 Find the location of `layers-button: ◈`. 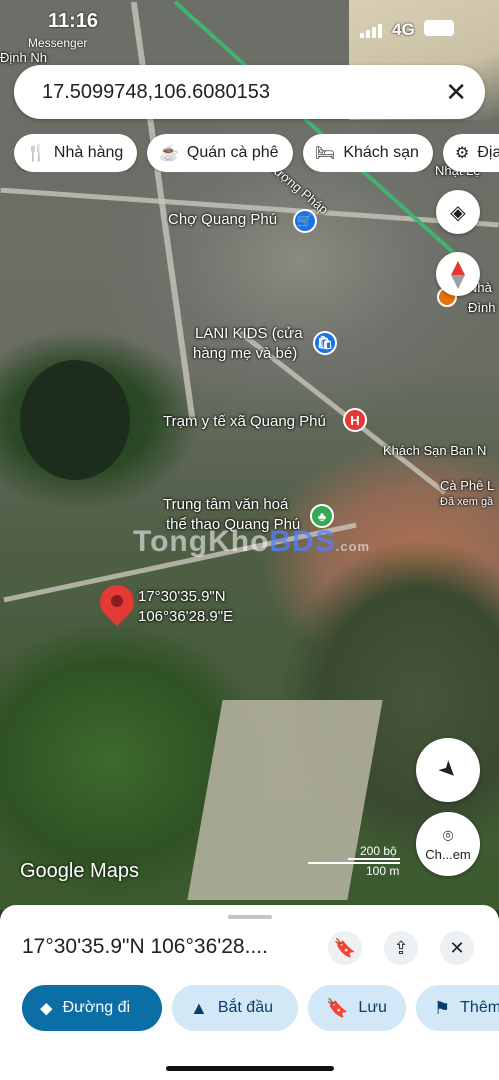

layers-button: ◈ is located at coordinates (458, 212).